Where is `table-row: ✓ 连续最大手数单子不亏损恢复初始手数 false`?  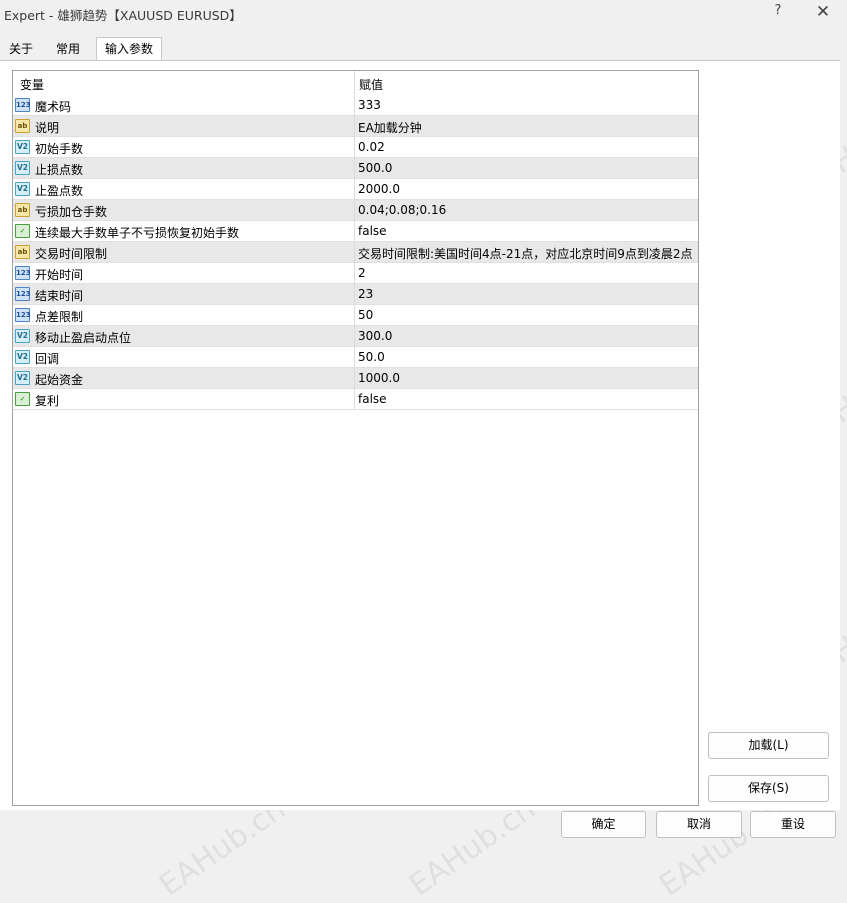
table-row: ✓ 连续最大手数单子不亏损恢复初始手数 false is located at coordinates (355, 231).